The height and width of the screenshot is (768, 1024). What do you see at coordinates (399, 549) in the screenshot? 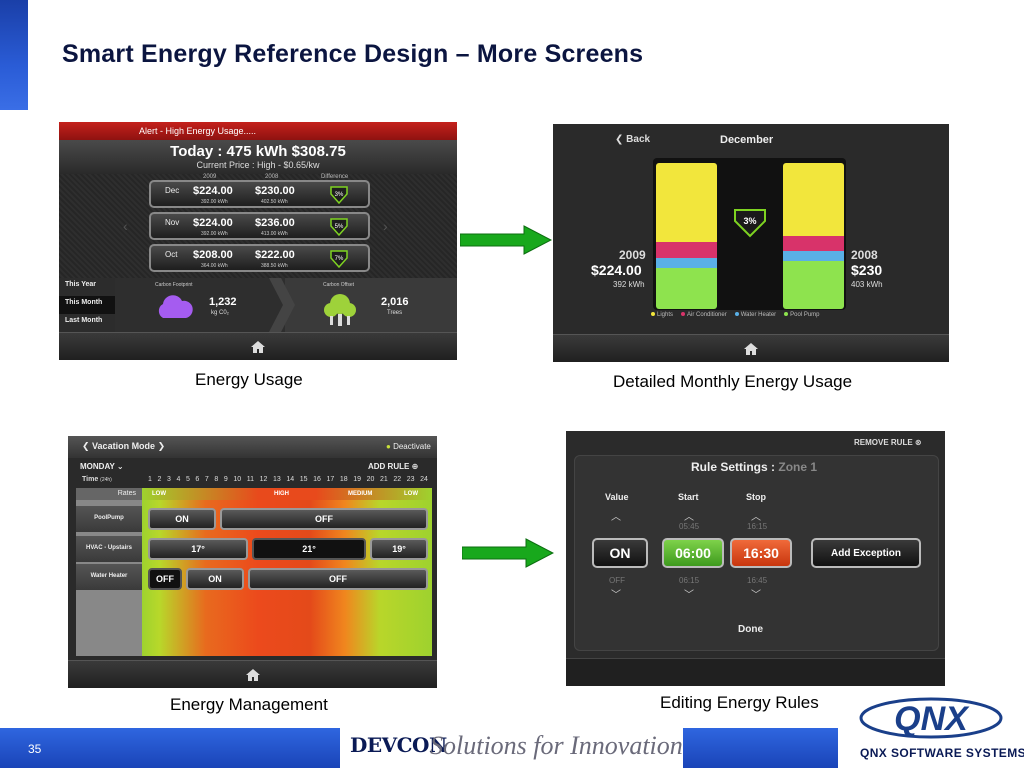
I see `hvac-segment-3: 19°` at bounding box center [399, 549].